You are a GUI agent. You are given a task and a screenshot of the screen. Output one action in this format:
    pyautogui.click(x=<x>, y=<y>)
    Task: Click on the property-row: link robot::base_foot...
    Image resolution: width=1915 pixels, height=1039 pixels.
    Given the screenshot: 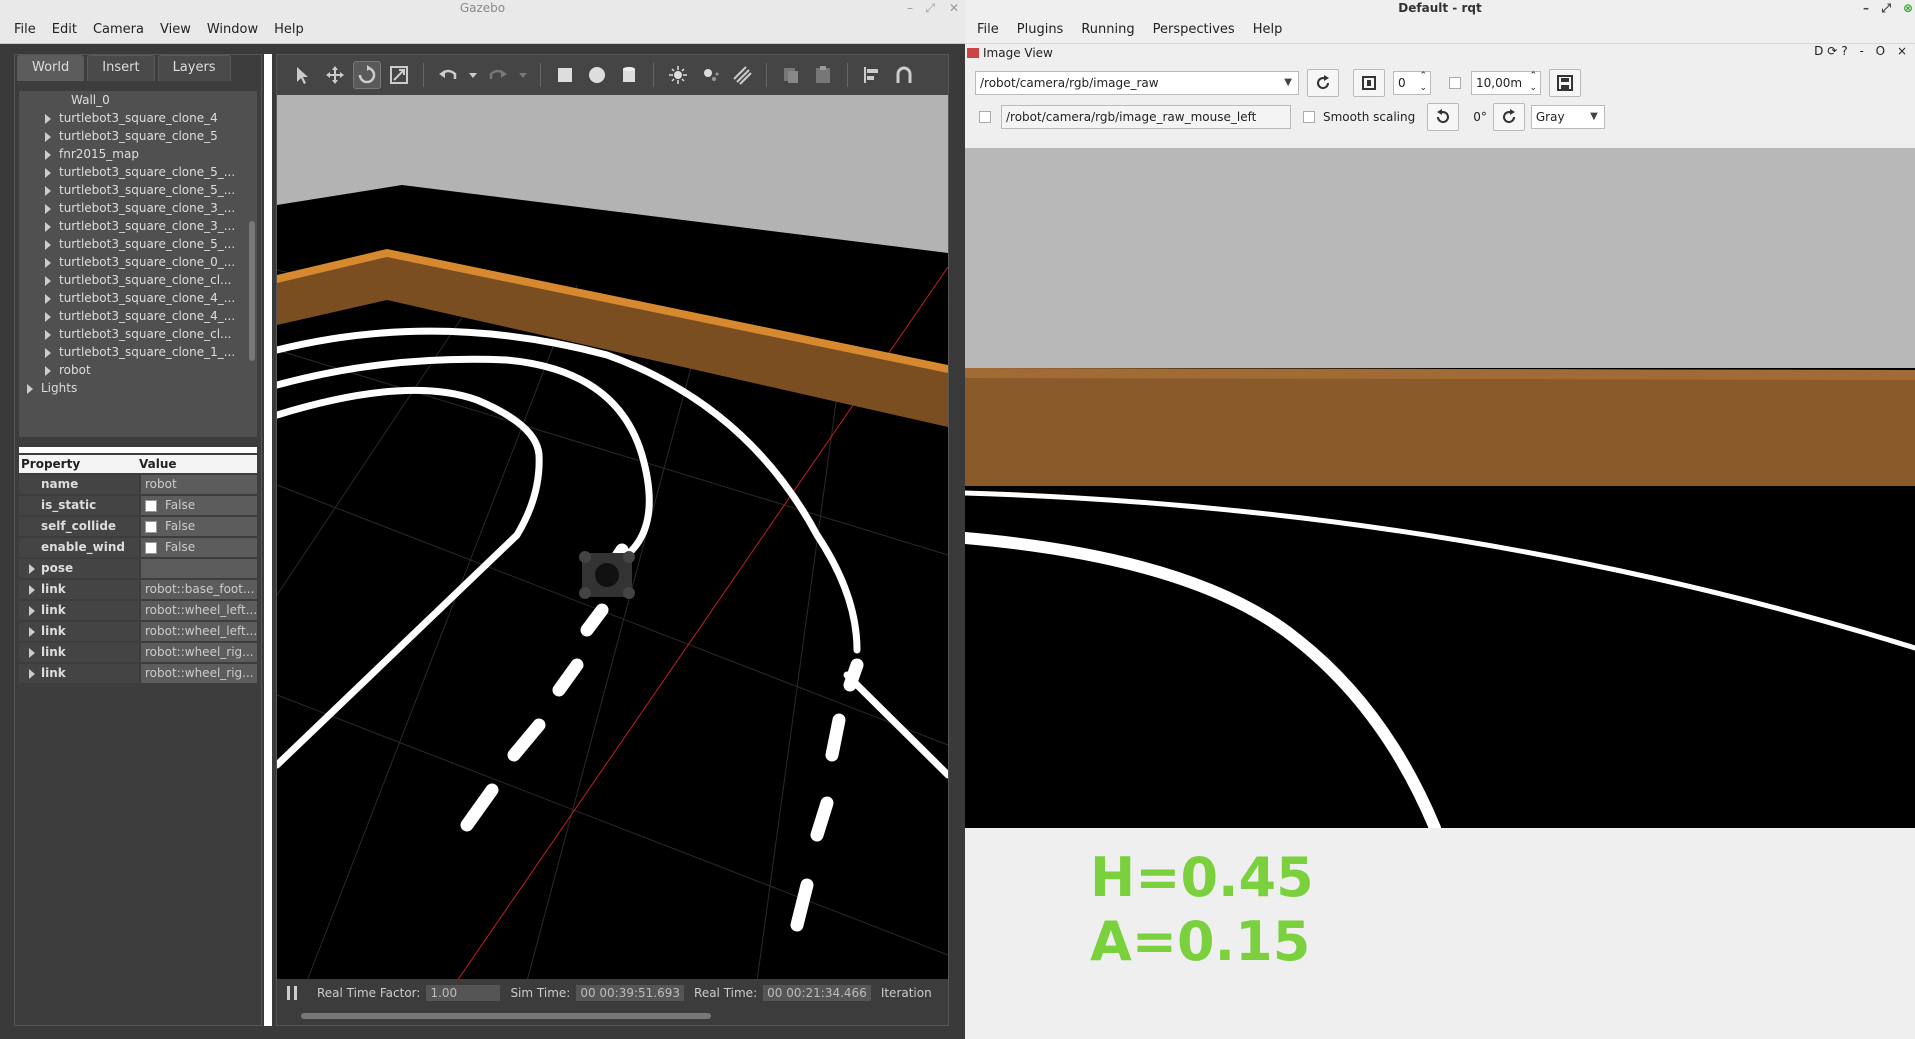 What is the action you would take?
    pyautogui.click(x=138, y=589)
    